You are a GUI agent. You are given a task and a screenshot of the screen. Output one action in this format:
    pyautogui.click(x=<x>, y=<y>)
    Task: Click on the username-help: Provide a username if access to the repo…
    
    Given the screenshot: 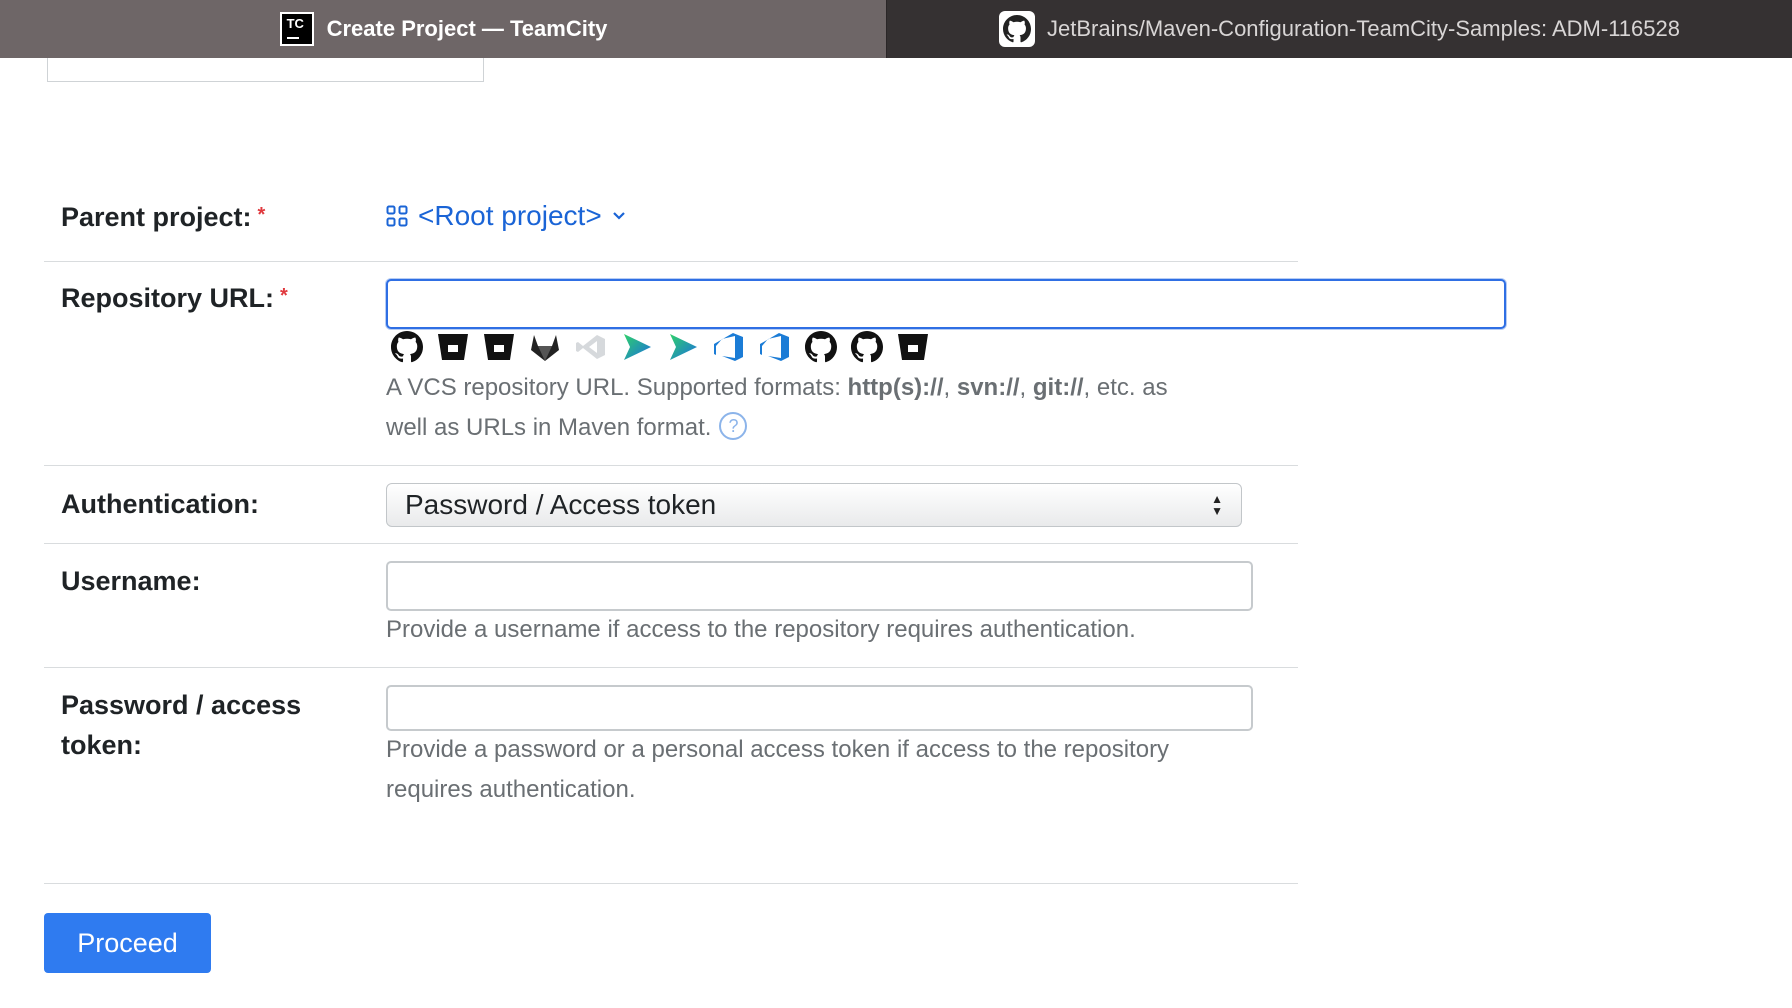 What is the action you would take?
    pyautogui.click(x=761, y=629)
    